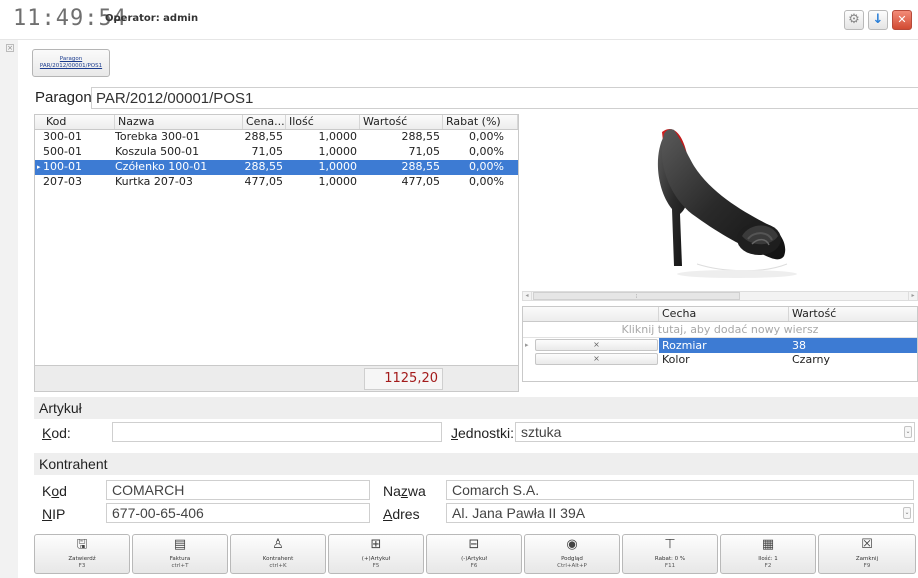 The width and height of the screenshot is (918, 578). Describe the element at coordinates (276, 378) in the screenshot. I see `items-grid-footer: 1125,20` at that location.